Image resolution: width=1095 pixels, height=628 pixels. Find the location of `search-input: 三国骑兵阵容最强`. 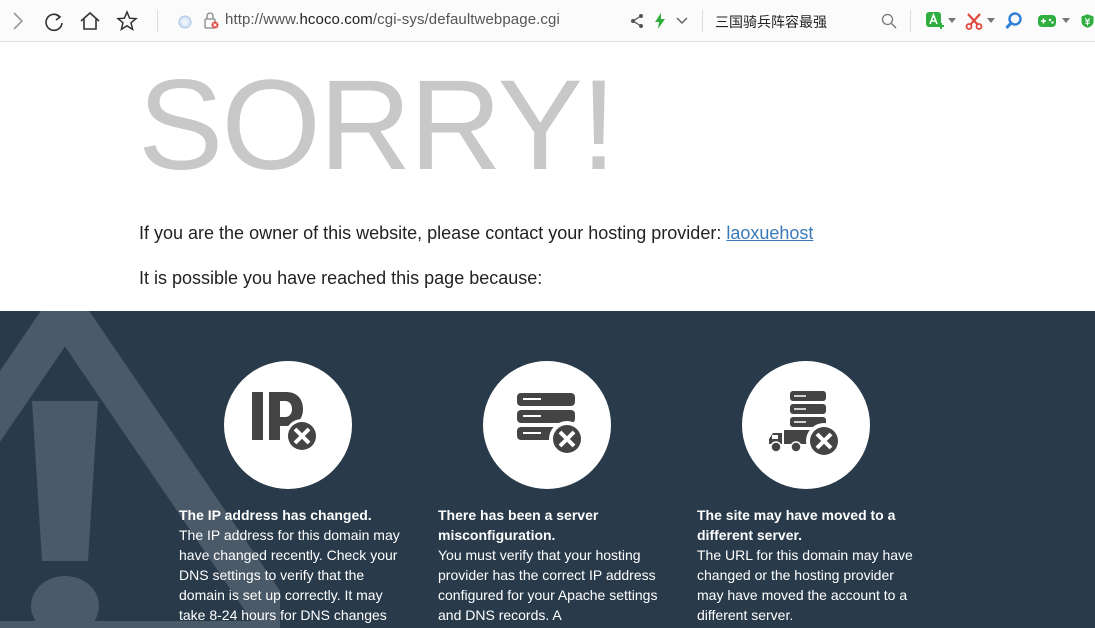

search-input: 三国骑兵阵容最强 is located at coordinates (771, 22).